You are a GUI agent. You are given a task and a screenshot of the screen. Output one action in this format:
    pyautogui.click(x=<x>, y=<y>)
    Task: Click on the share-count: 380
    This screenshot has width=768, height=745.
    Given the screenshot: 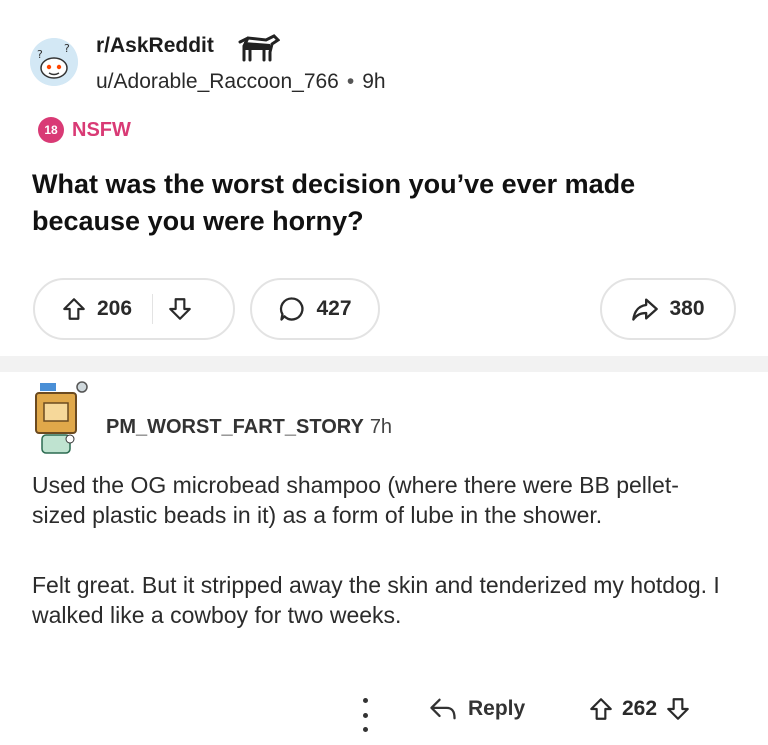 What is the action you would take?
    pyautogui.click(x=687, y=308)
    